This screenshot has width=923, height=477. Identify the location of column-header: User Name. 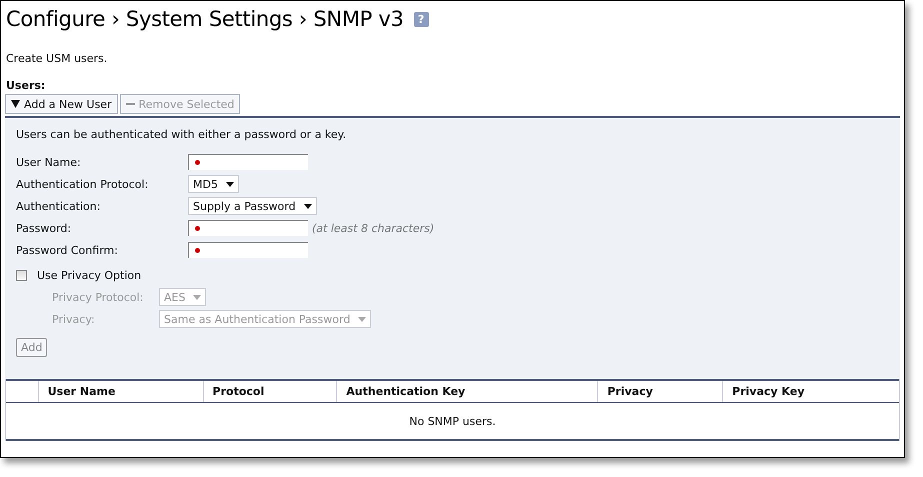
(121, 391).